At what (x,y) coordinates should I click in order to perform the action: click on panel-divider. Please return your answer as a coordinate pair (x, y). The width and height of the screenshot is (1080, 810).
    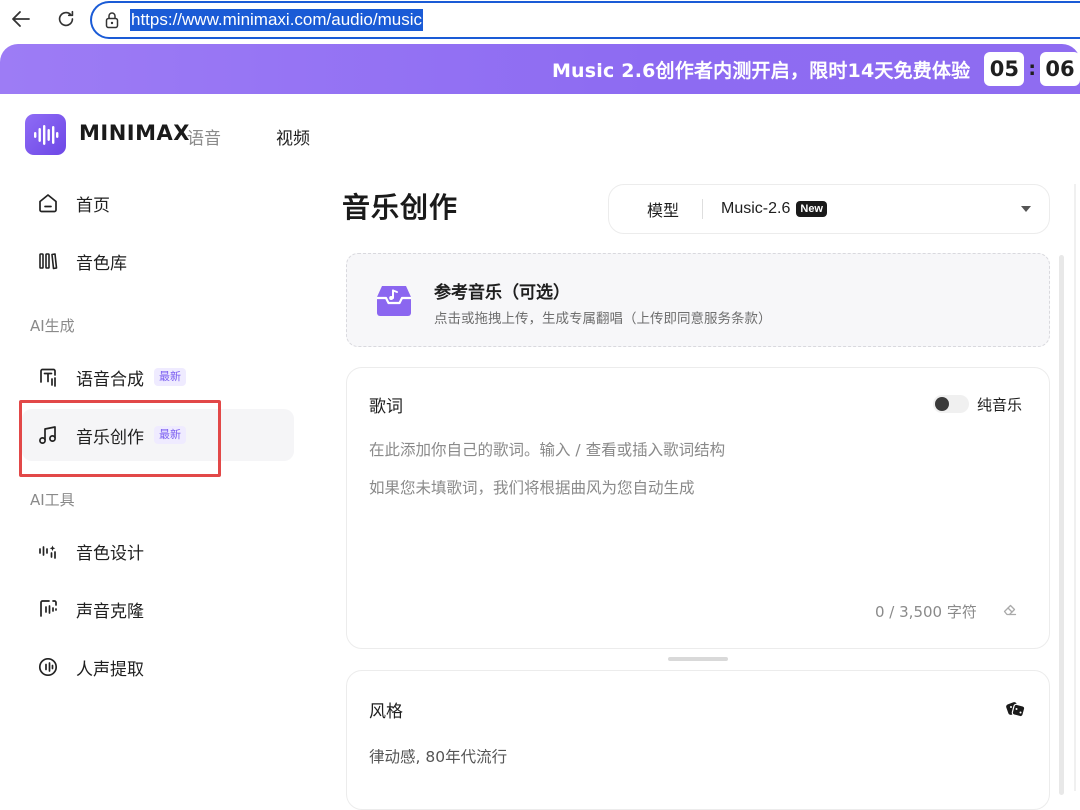
    Looking at the image, I should click on (1075, 487).